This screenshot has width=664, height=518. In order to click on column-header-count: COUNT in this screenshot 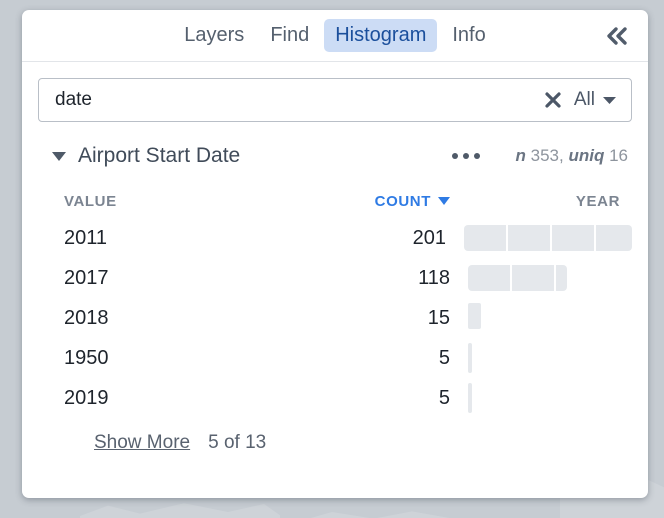, I will do `click(394, 201)`.